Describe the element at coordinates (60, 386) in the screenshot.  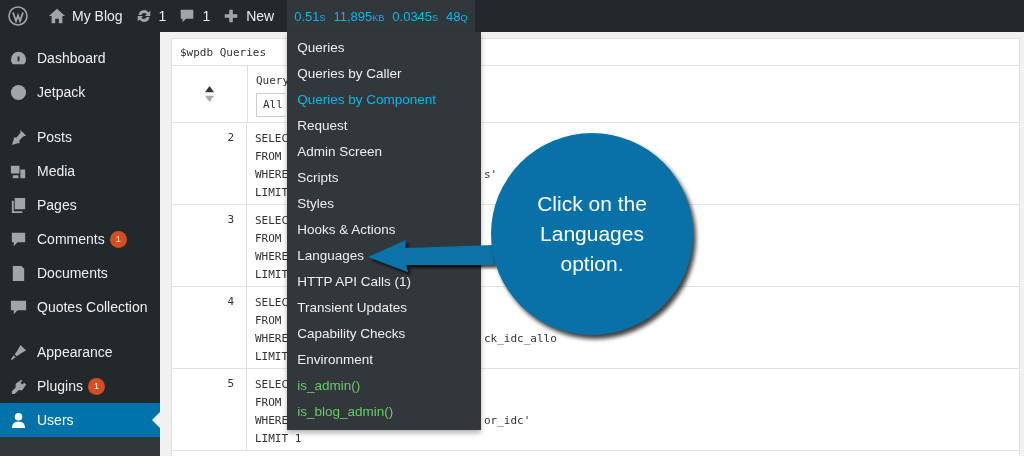
I see `menu-label: Plugins` at that location.